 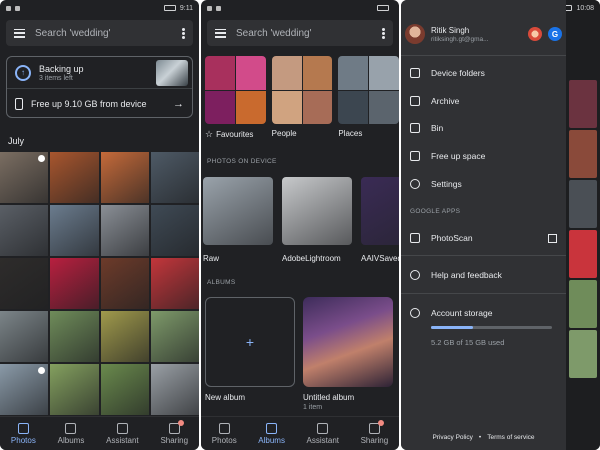 I want to click on clock: 10:08, so click(x=585, y=8).